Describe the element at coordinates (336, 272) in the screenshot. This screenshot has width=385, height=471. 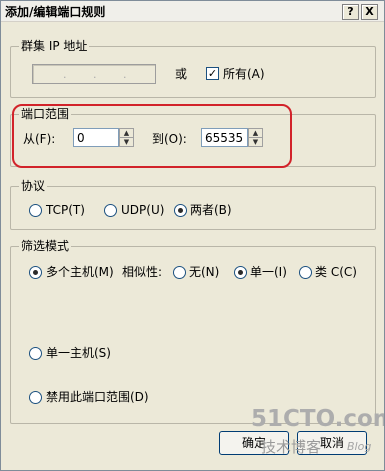
I see `affinity-classc-label: 类 C(C)` at that location.